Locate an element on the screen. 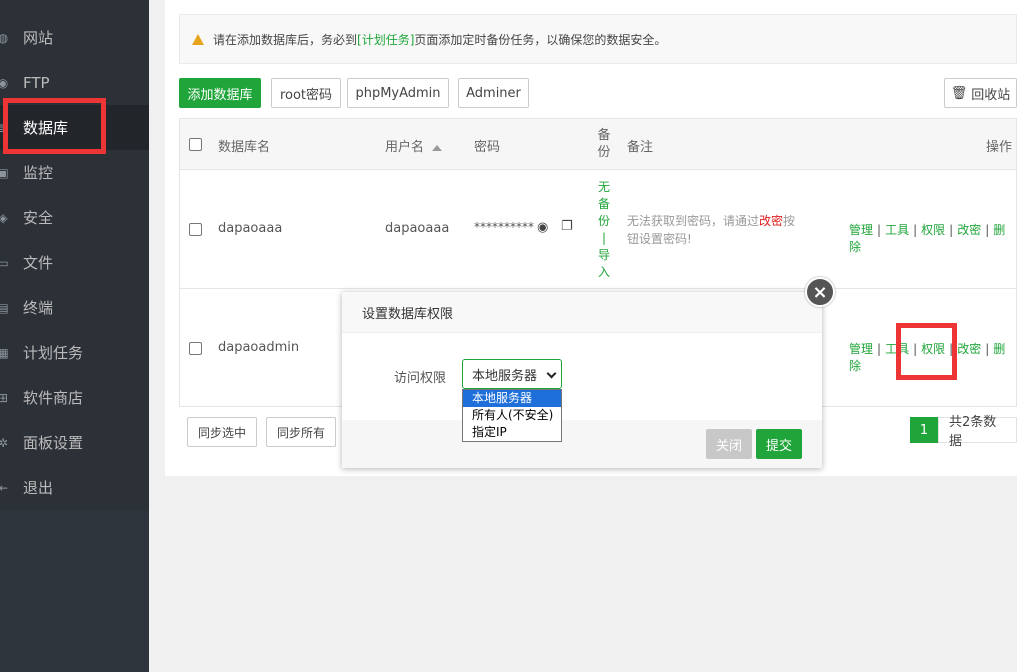 This screenshot has height=672, width=1017. warning-icon is located at coordinates (198, 39).